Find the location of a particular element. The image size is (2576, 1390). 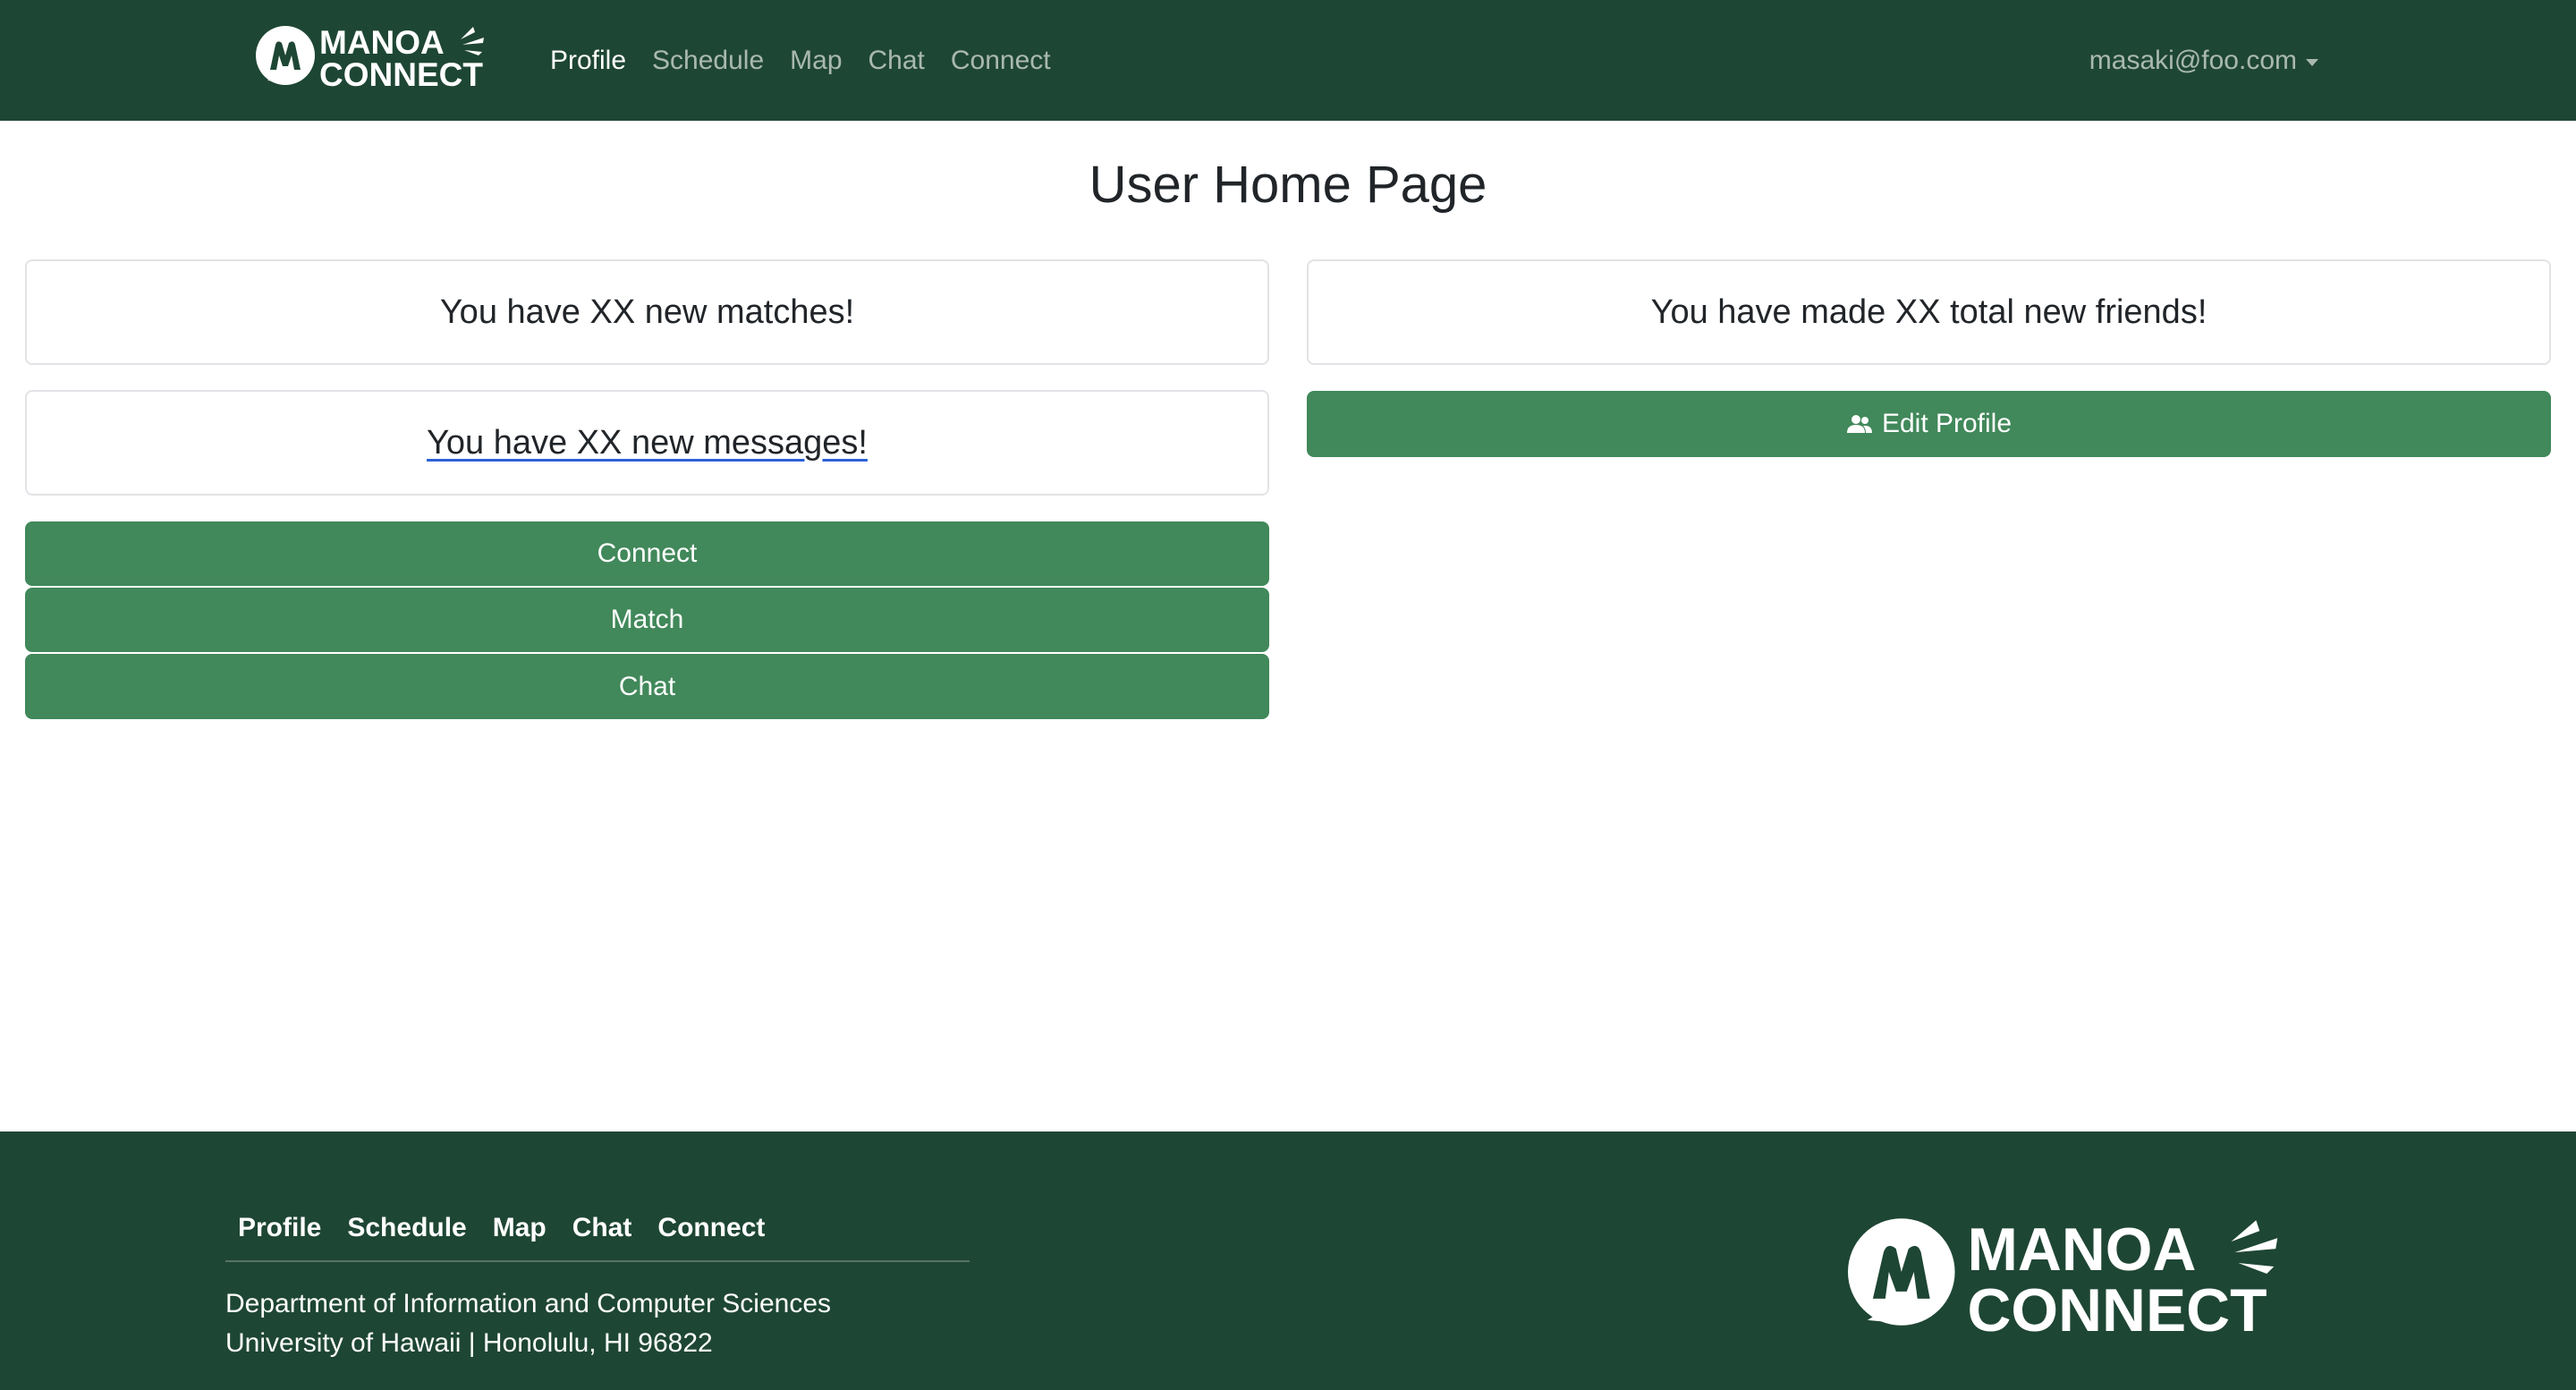

match-button-label: Match is located at coordinates (647, 619).